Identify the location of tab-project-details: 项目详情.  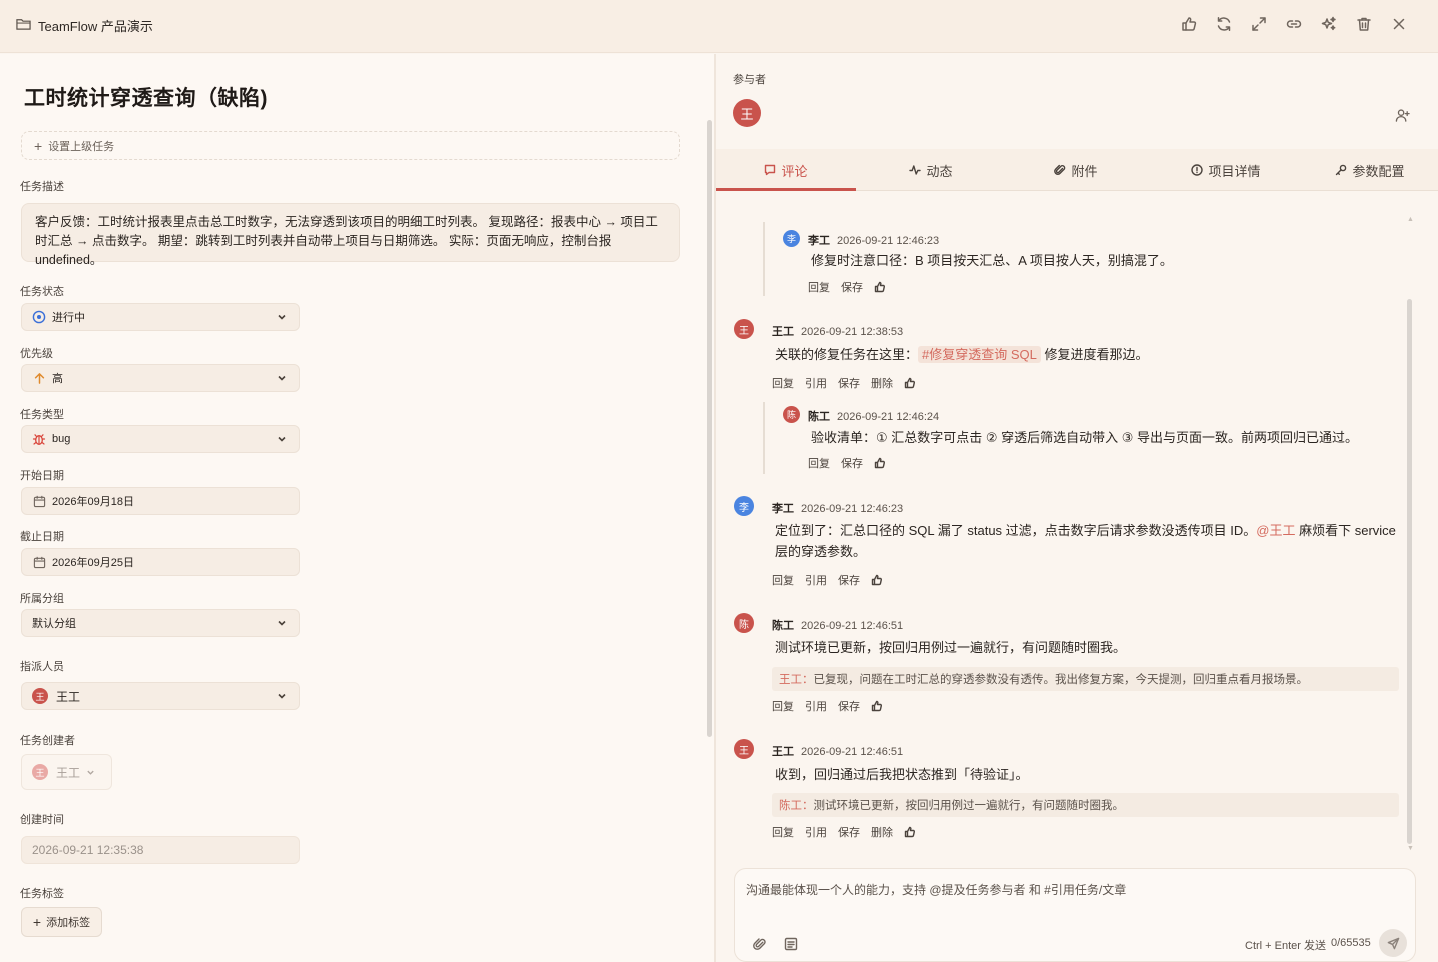
(1226, 170).